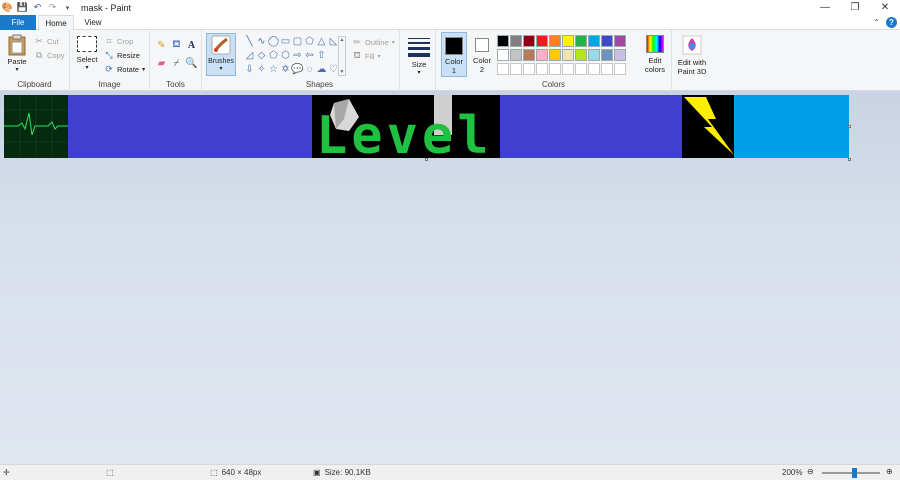 The height and width of the screenshot is (480, 900). I want to click on up-arrow-shape-icon: ⇧, so click(321, 55).